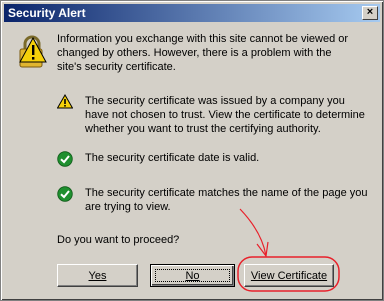 The image size is (384, 301). I want to click on annotation-arrow-shaft, so click(253, 232).